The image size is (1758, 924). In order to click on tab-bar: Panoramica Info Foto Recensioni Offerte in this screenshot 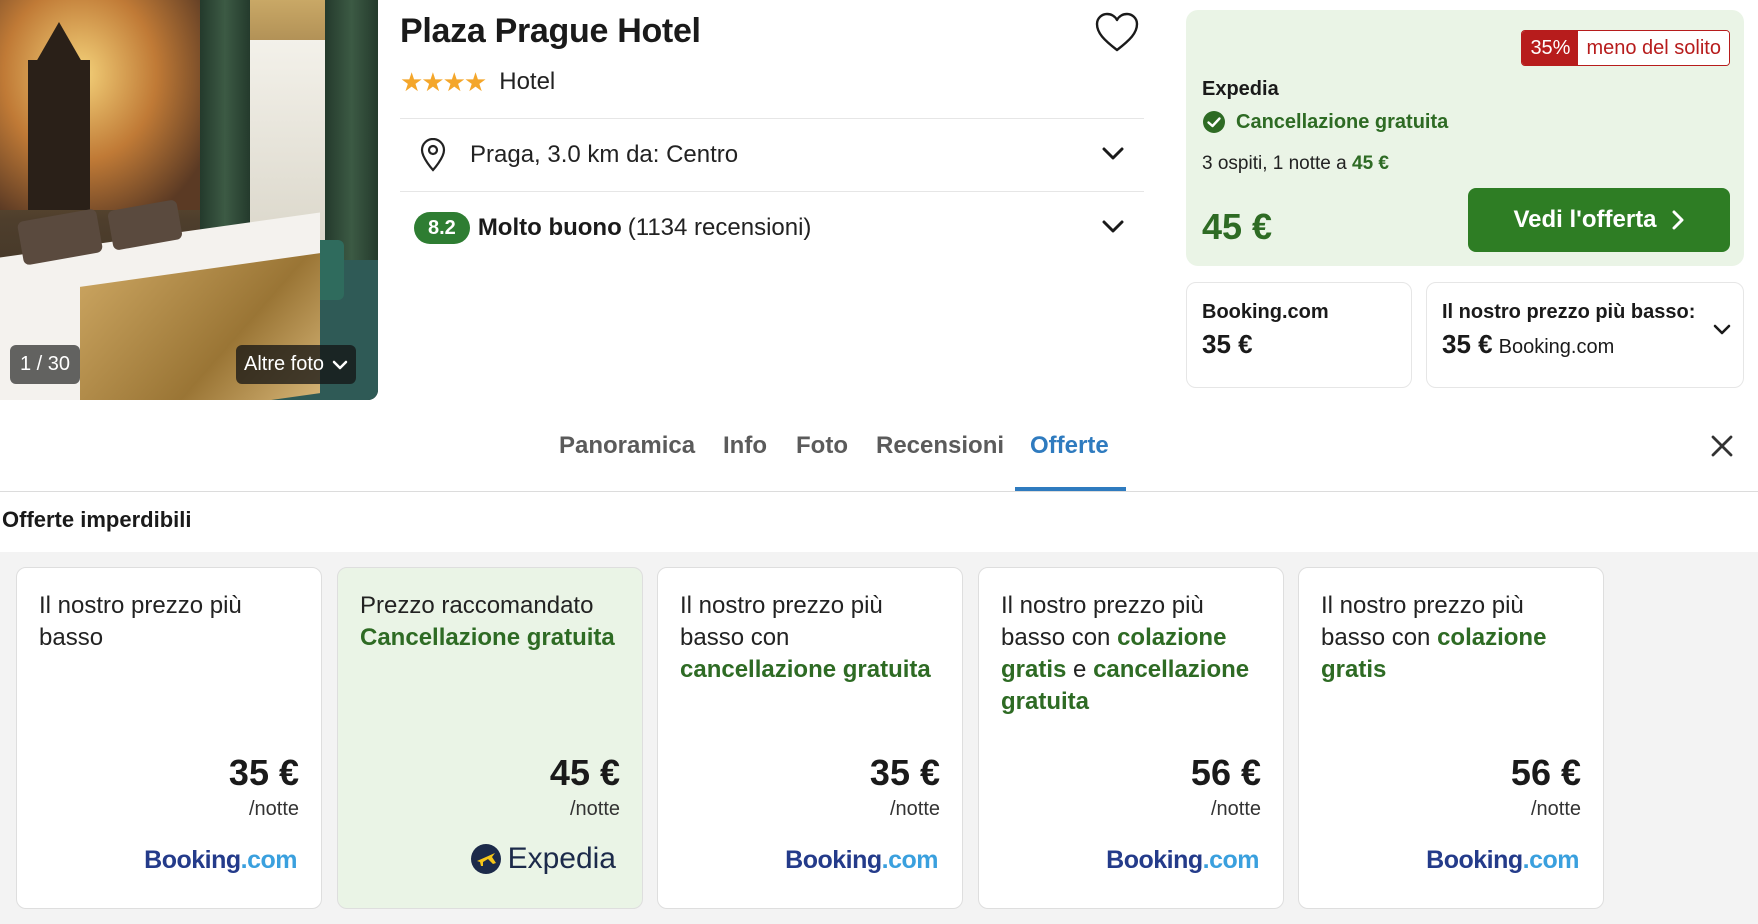, I will do `click(879, 448)`.